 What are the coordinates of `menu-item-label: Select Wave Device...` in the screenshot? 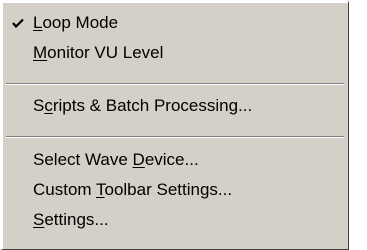 It's located at (116, 159).